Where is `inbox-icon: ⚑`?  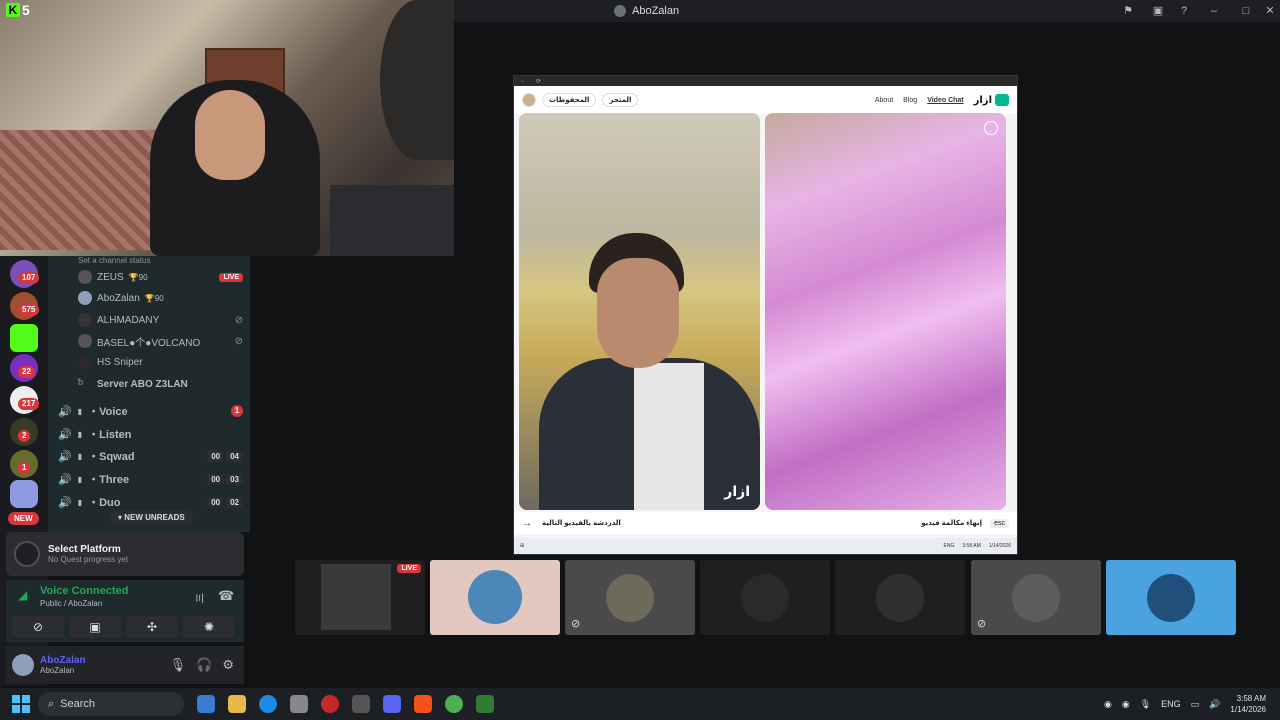 inbox-icon: ⚑ is located at coordinates (1128, 11).